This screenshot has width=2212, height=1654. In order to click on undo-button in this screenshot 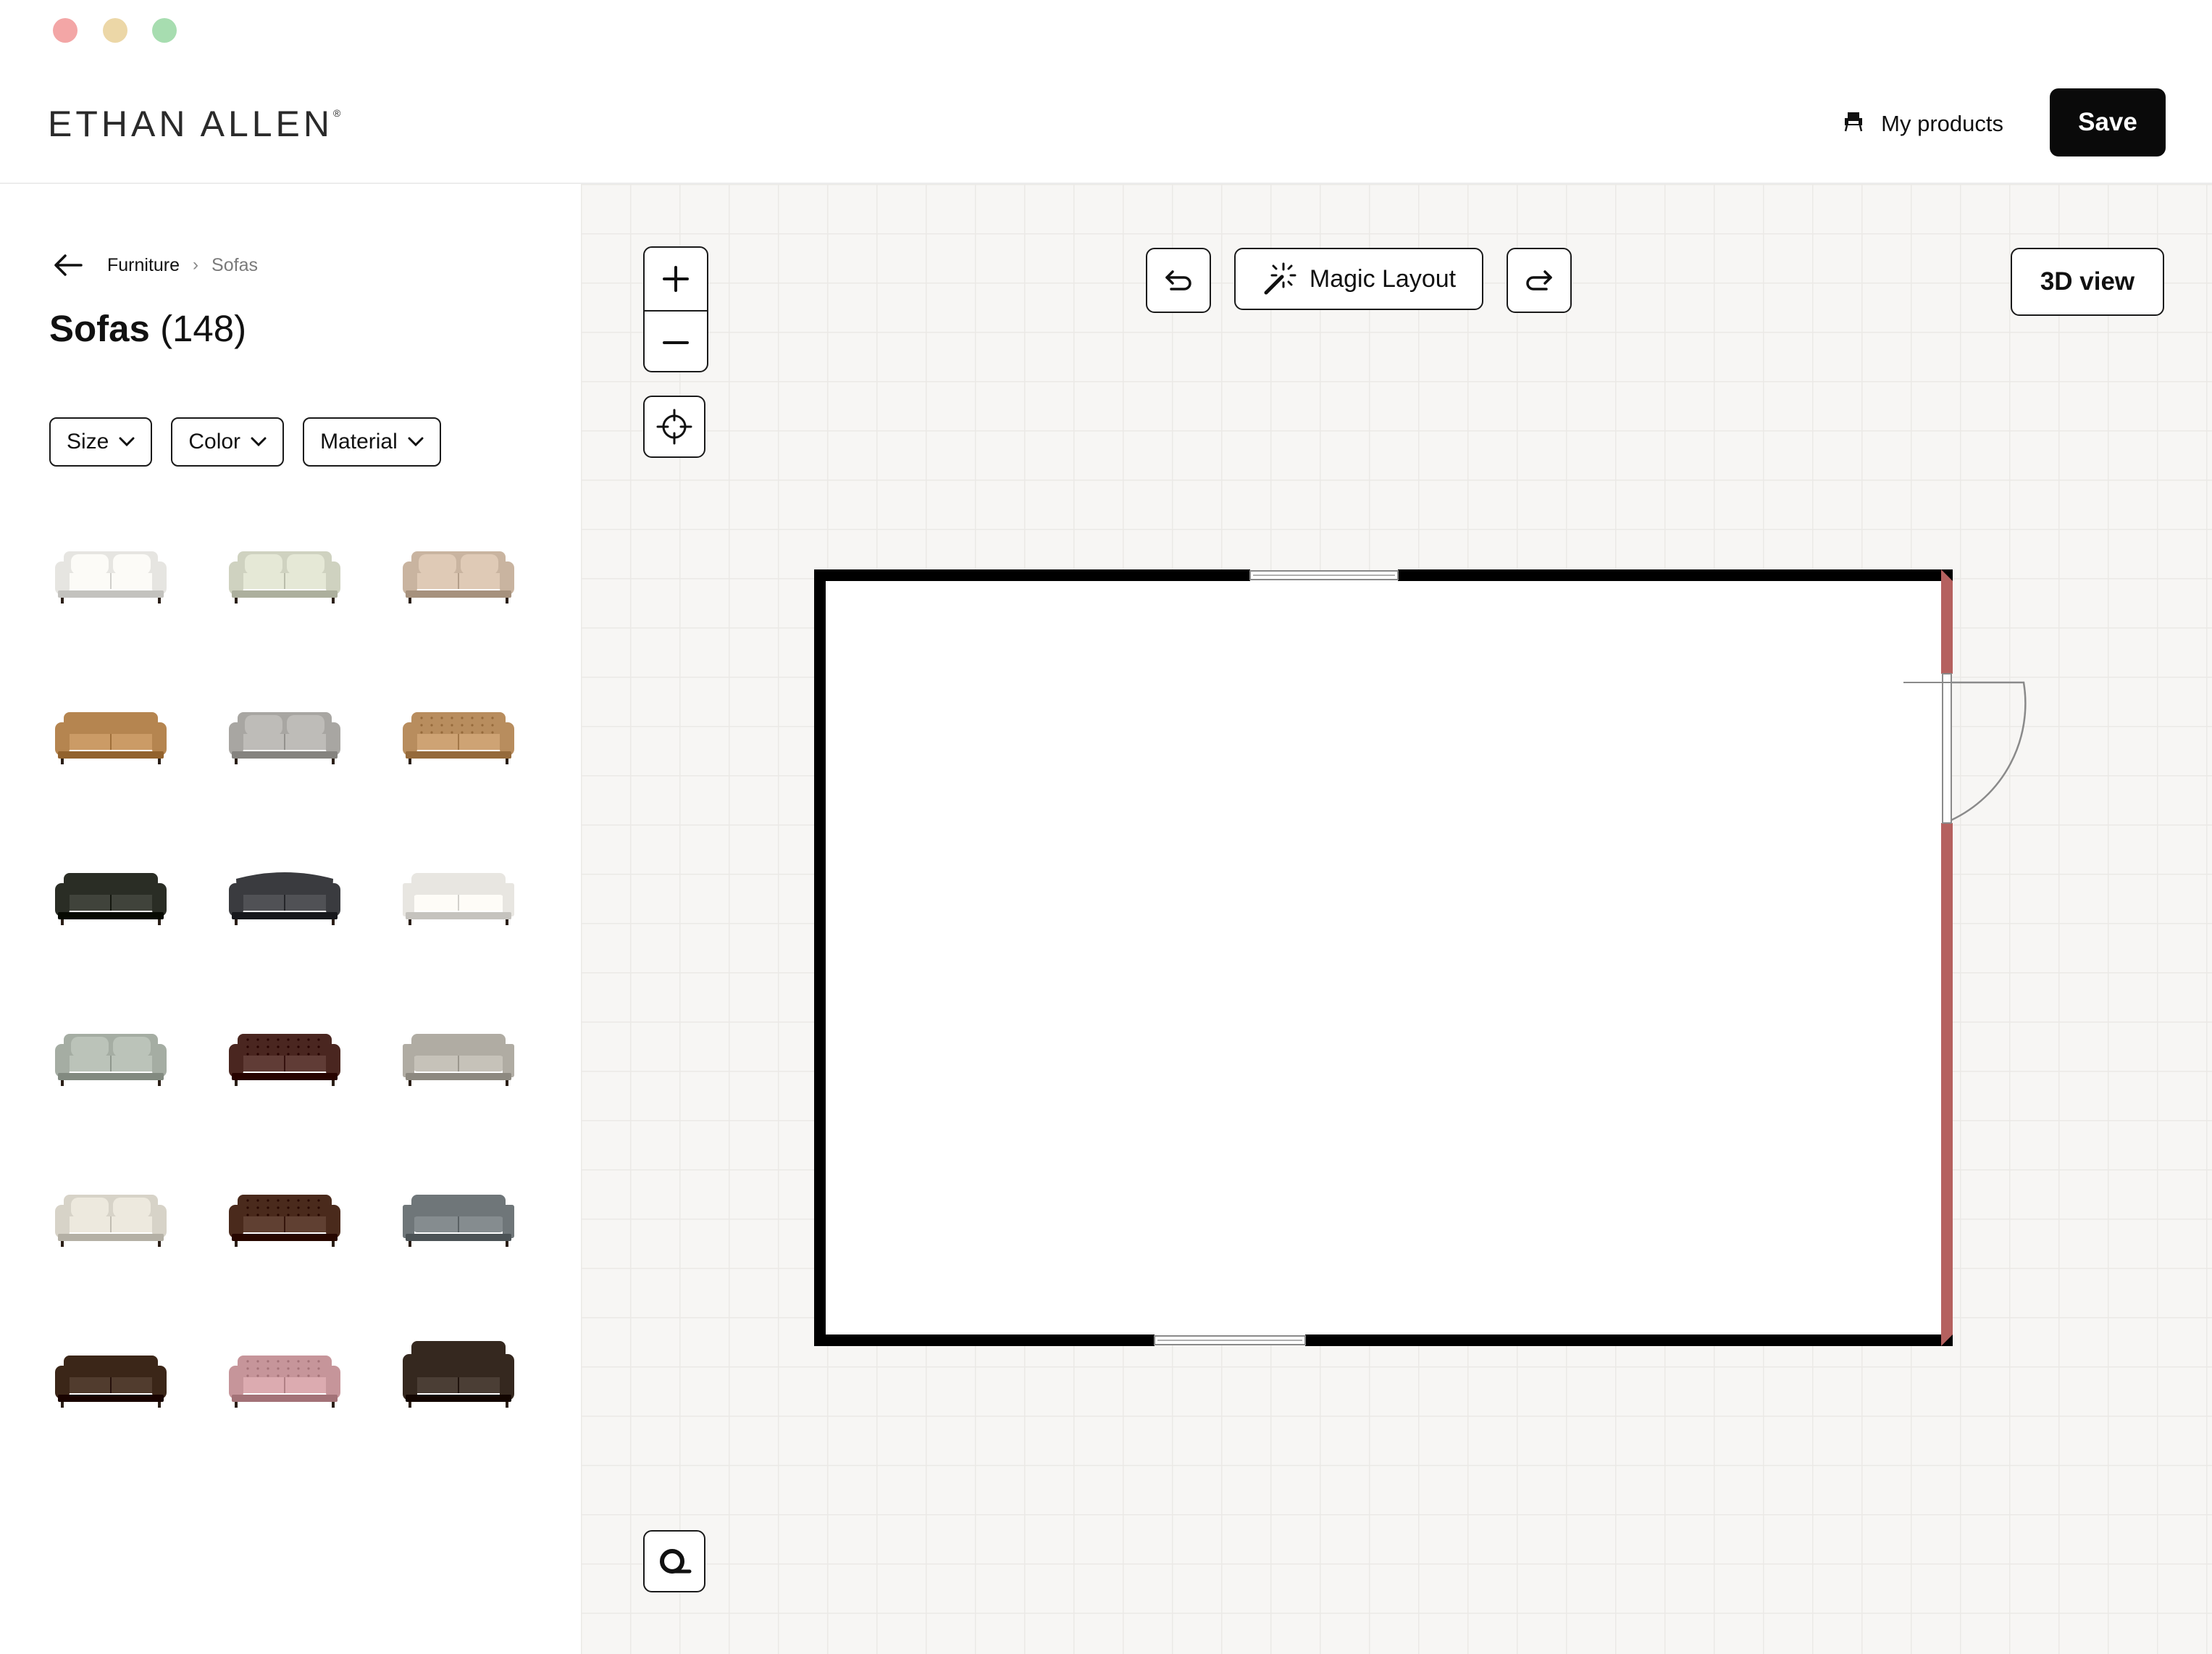, I will do `click(1178, 280)`.